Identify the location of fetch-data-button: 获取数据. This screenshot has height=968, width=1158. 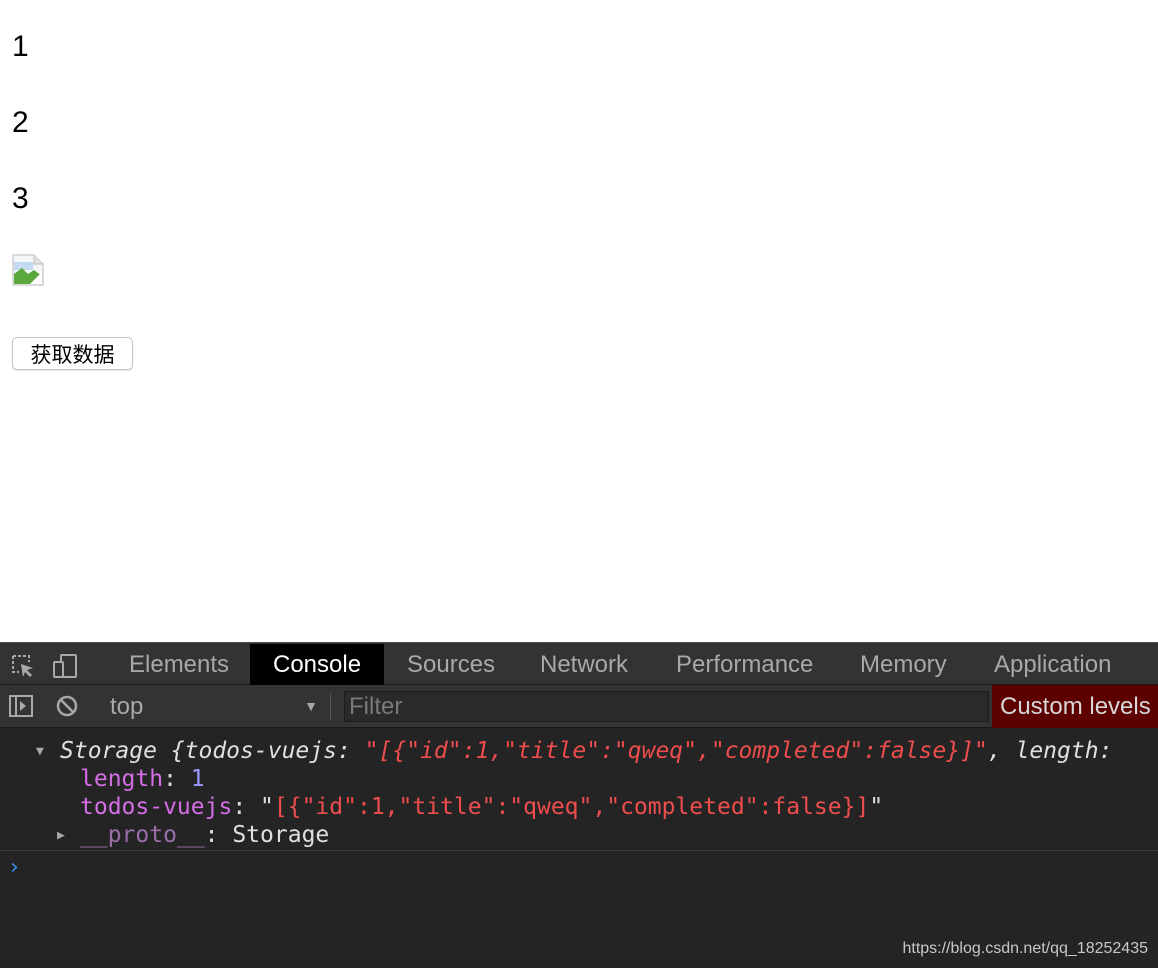
(72, 353).